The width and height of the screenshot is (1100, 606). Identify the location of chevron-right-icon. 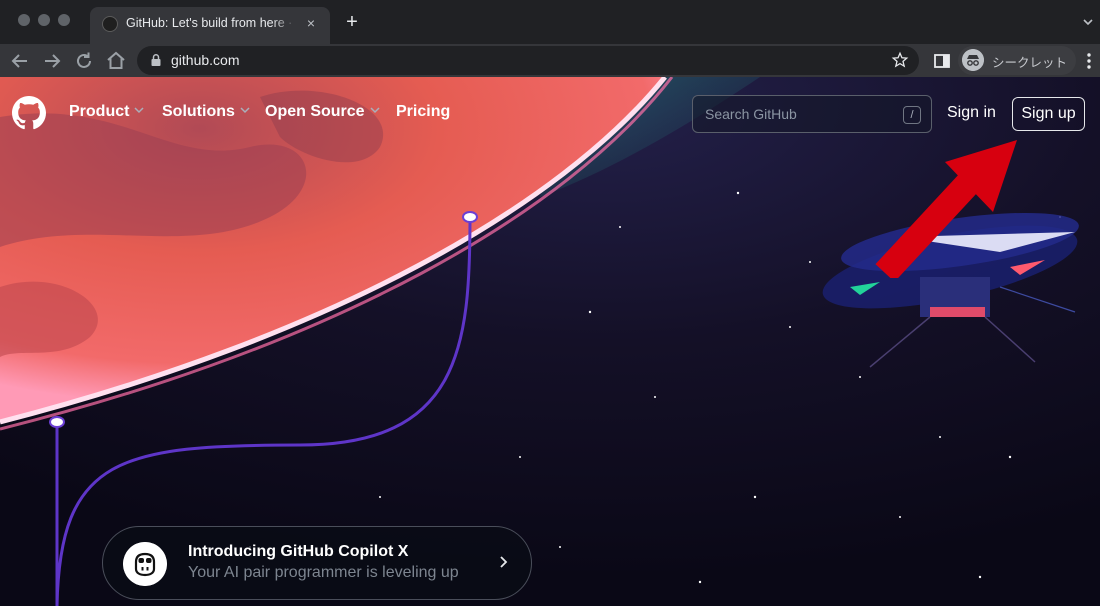
(504, 562).